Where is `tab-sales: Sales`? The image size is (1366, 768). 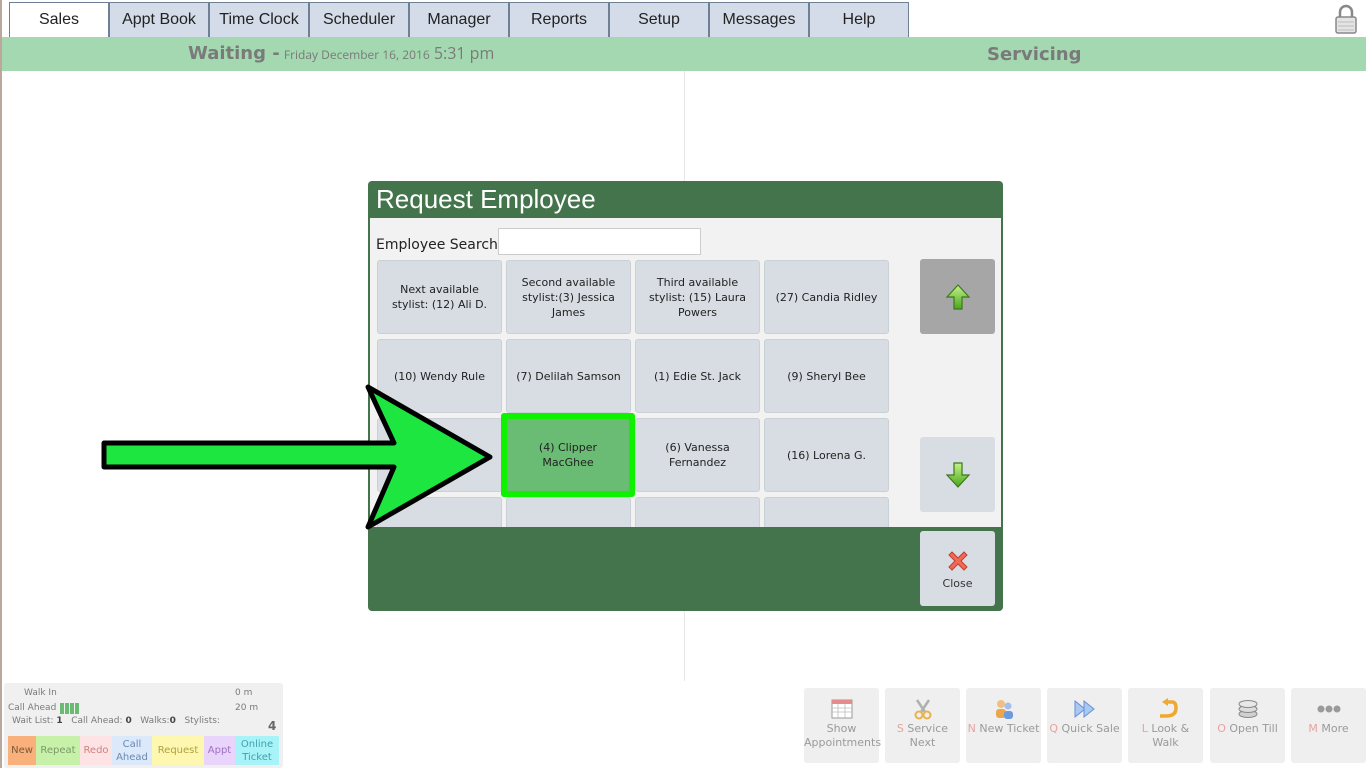
tab-sales: Sales is located at coordinates (59, 19).